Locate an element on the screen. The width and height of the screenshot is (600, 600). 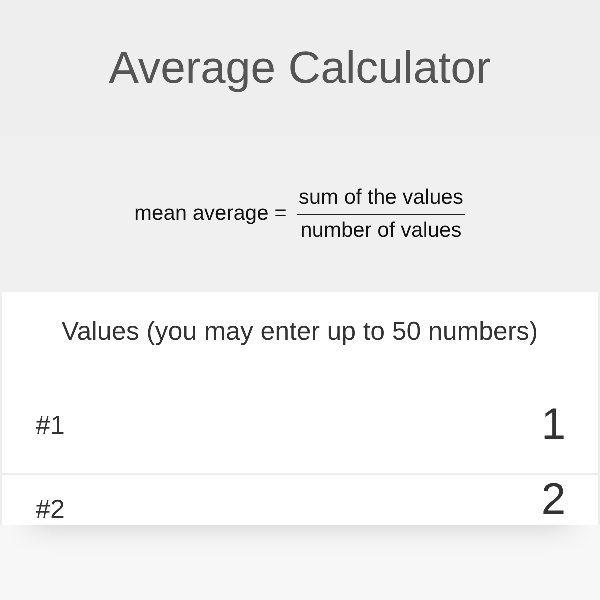
formula-denominator: number of values is located at coordinates (381, 230).